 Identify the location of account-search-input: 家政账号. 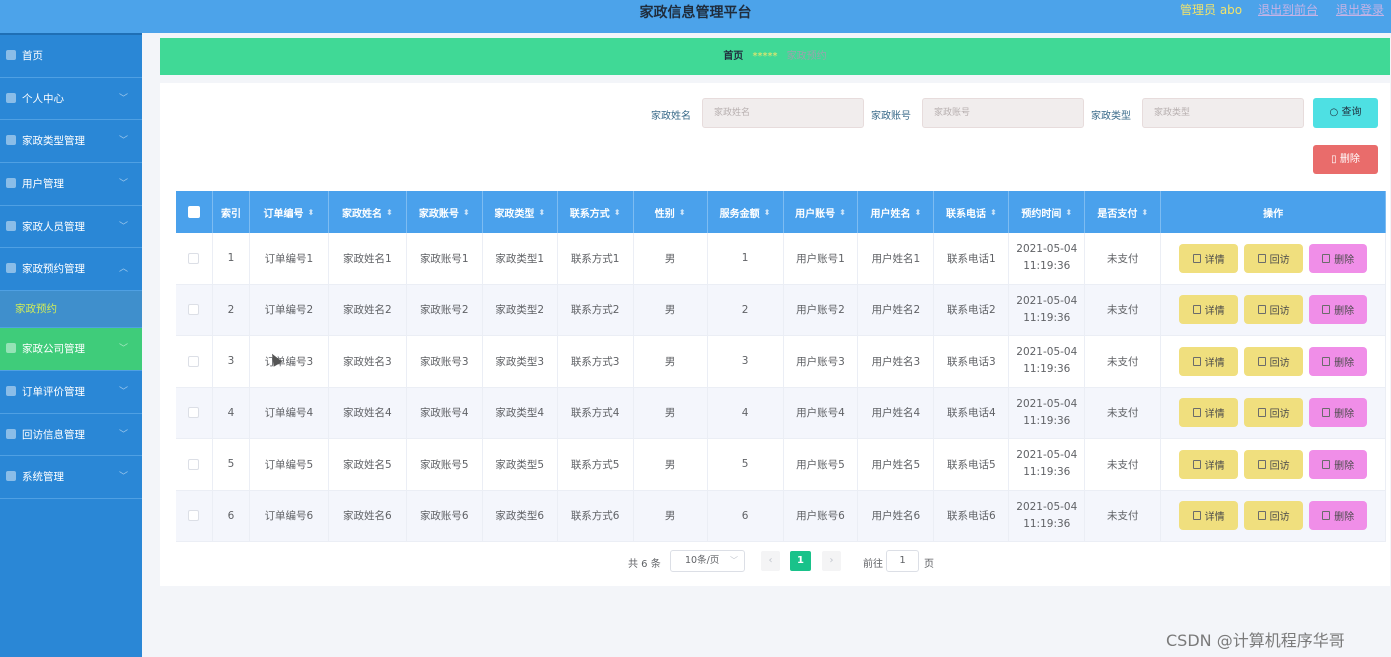
(1003, 113).